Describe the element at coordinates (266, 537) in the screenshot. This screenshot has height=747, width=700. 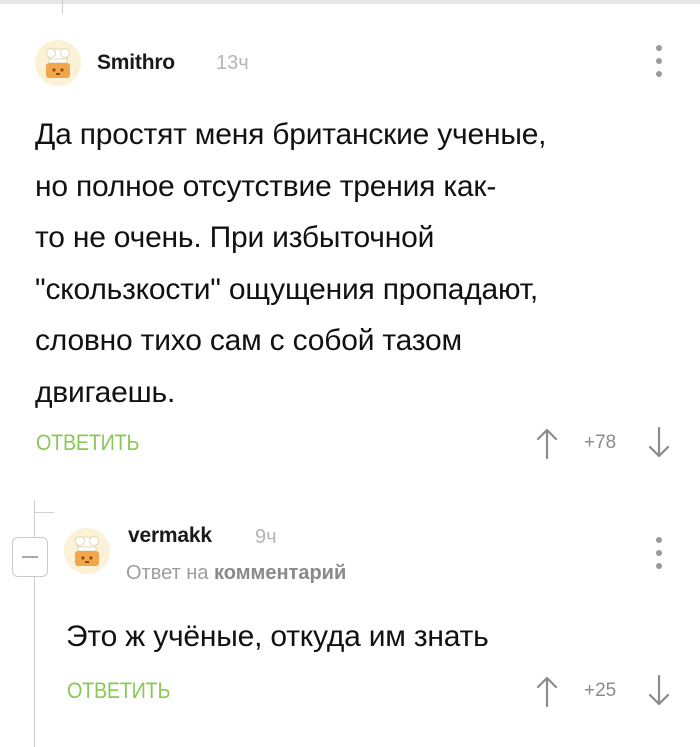
I see `comment-time: 9ч` at that location.